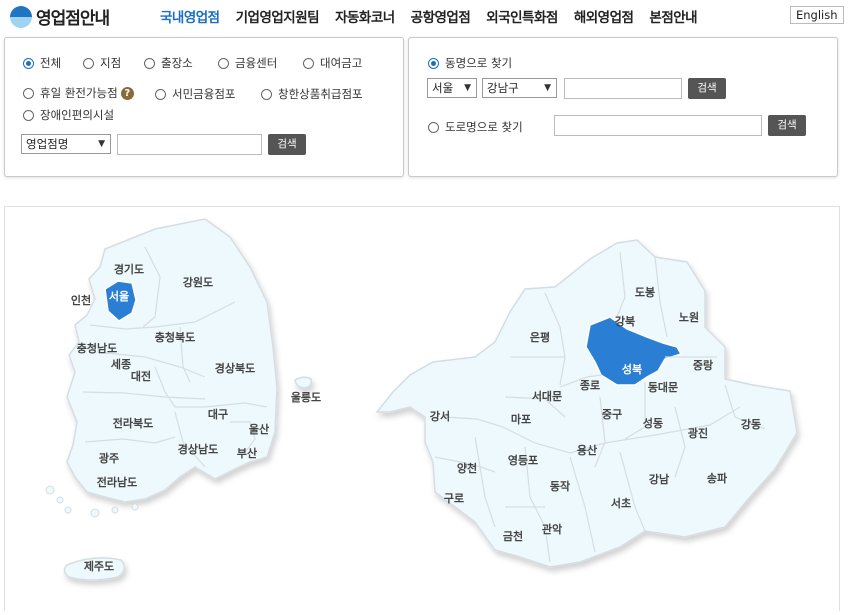 This screenshot has width=866, height=615. I want to click on search-by-dong: 동명으로 찾기, so click(470, 63).